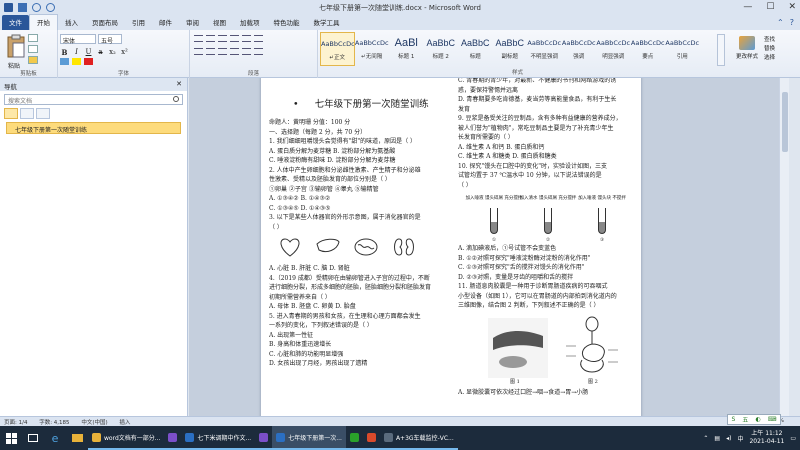 Image resolution: width=800 pixels, height=450 pixels. I want to click on style-sample: AaBbCcDc, so click(337, 44).